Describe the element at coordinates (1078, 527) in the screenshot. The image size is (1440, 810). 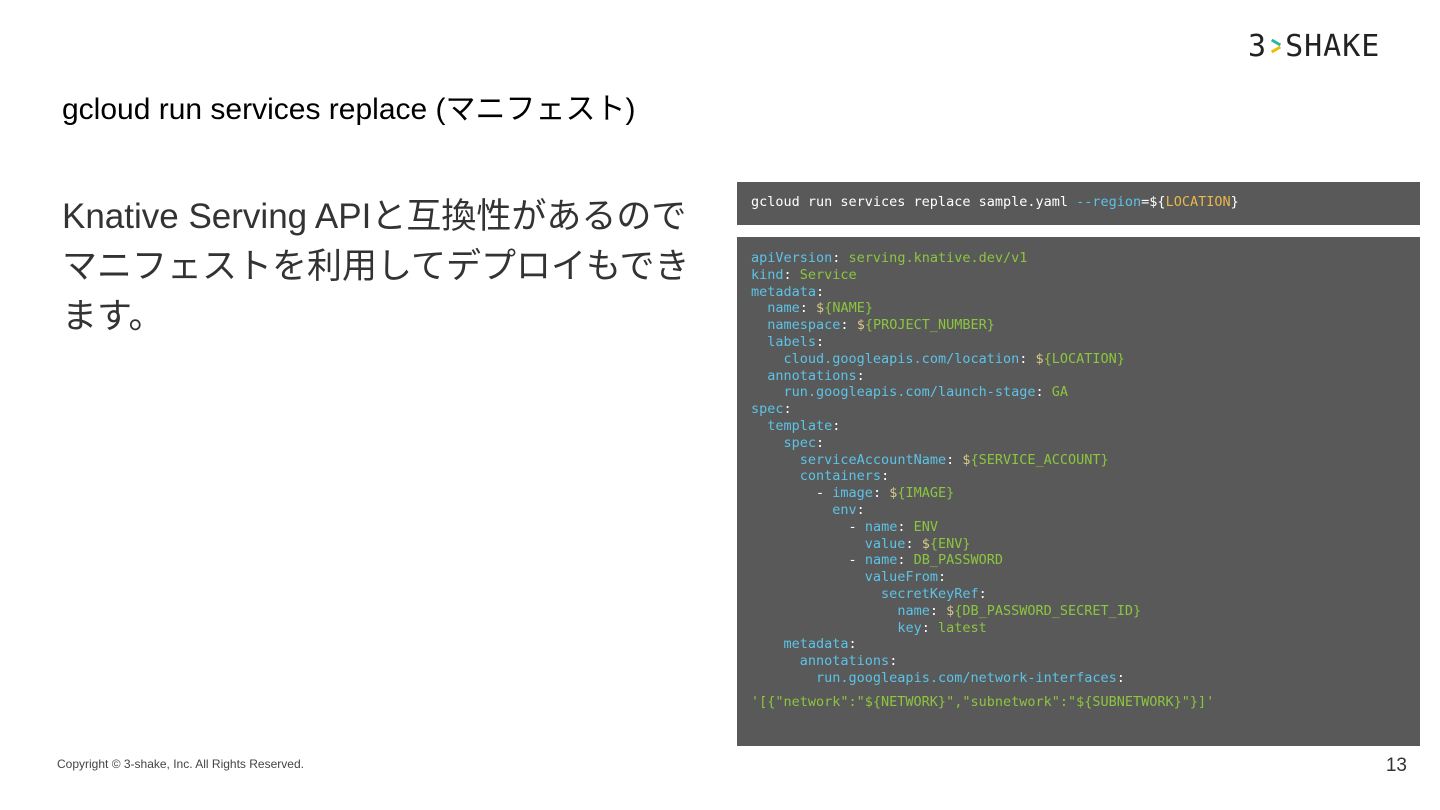
I see `yaml-line: - name: ENV` at that location.